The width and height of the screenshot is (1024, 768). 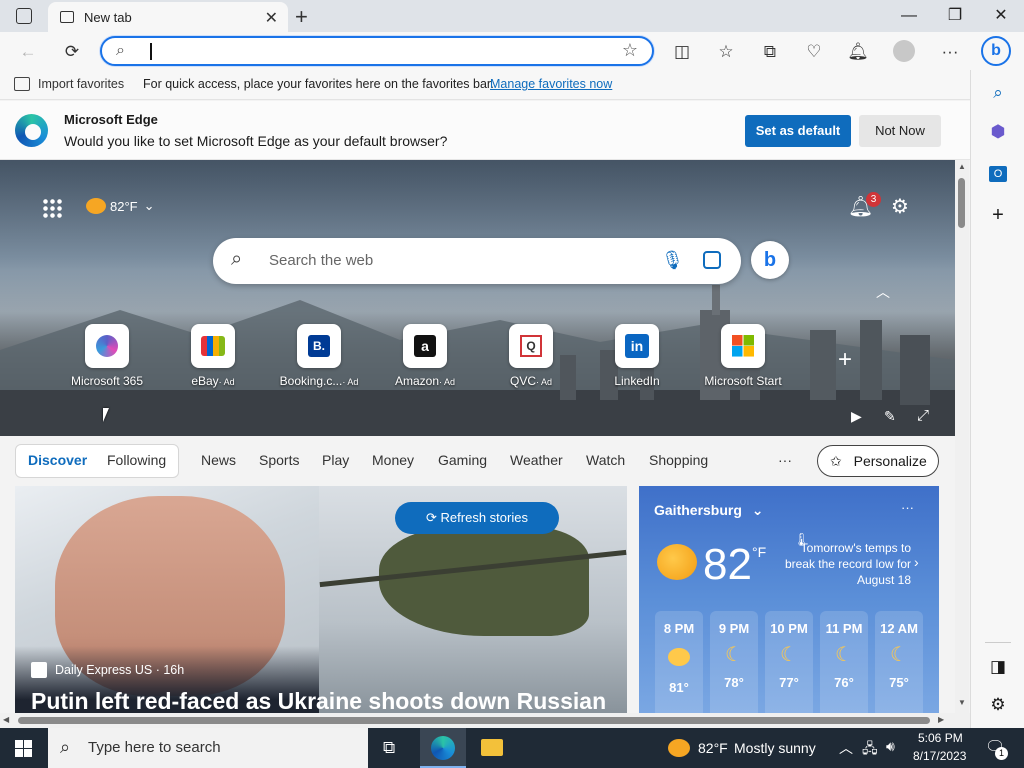 What do you see at coordinates (743, 346) in the screenshot?
I see `microsoft-logo-icon` at bounding box center [743, 346].